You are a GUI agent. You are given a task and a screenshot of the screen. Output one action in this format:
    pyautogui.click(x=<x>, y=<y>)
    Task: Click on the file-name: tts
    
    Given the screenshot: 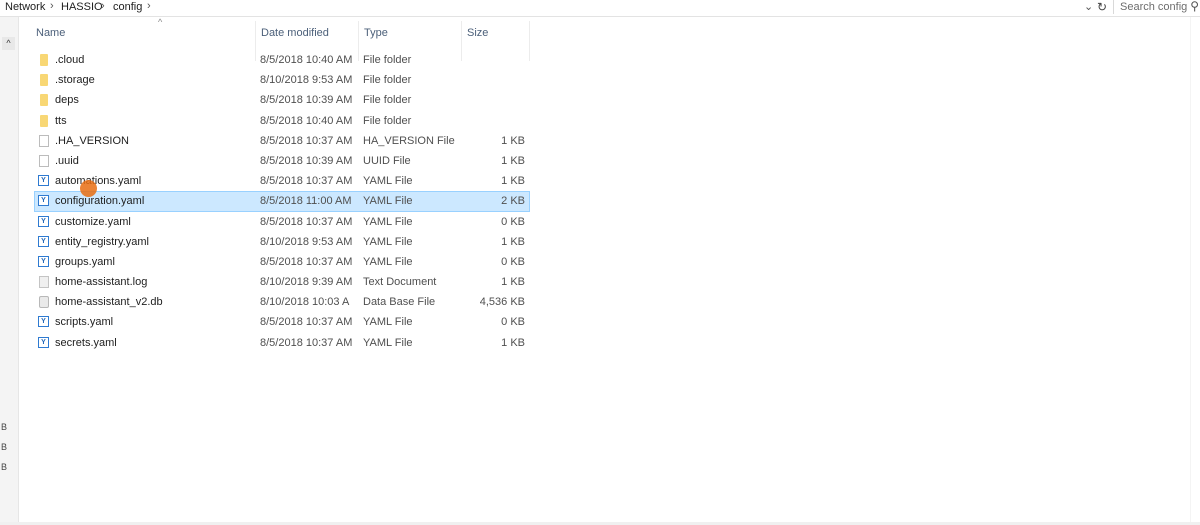 What is the action you would take?
    pyautogui.click(x=61, y=120)
    